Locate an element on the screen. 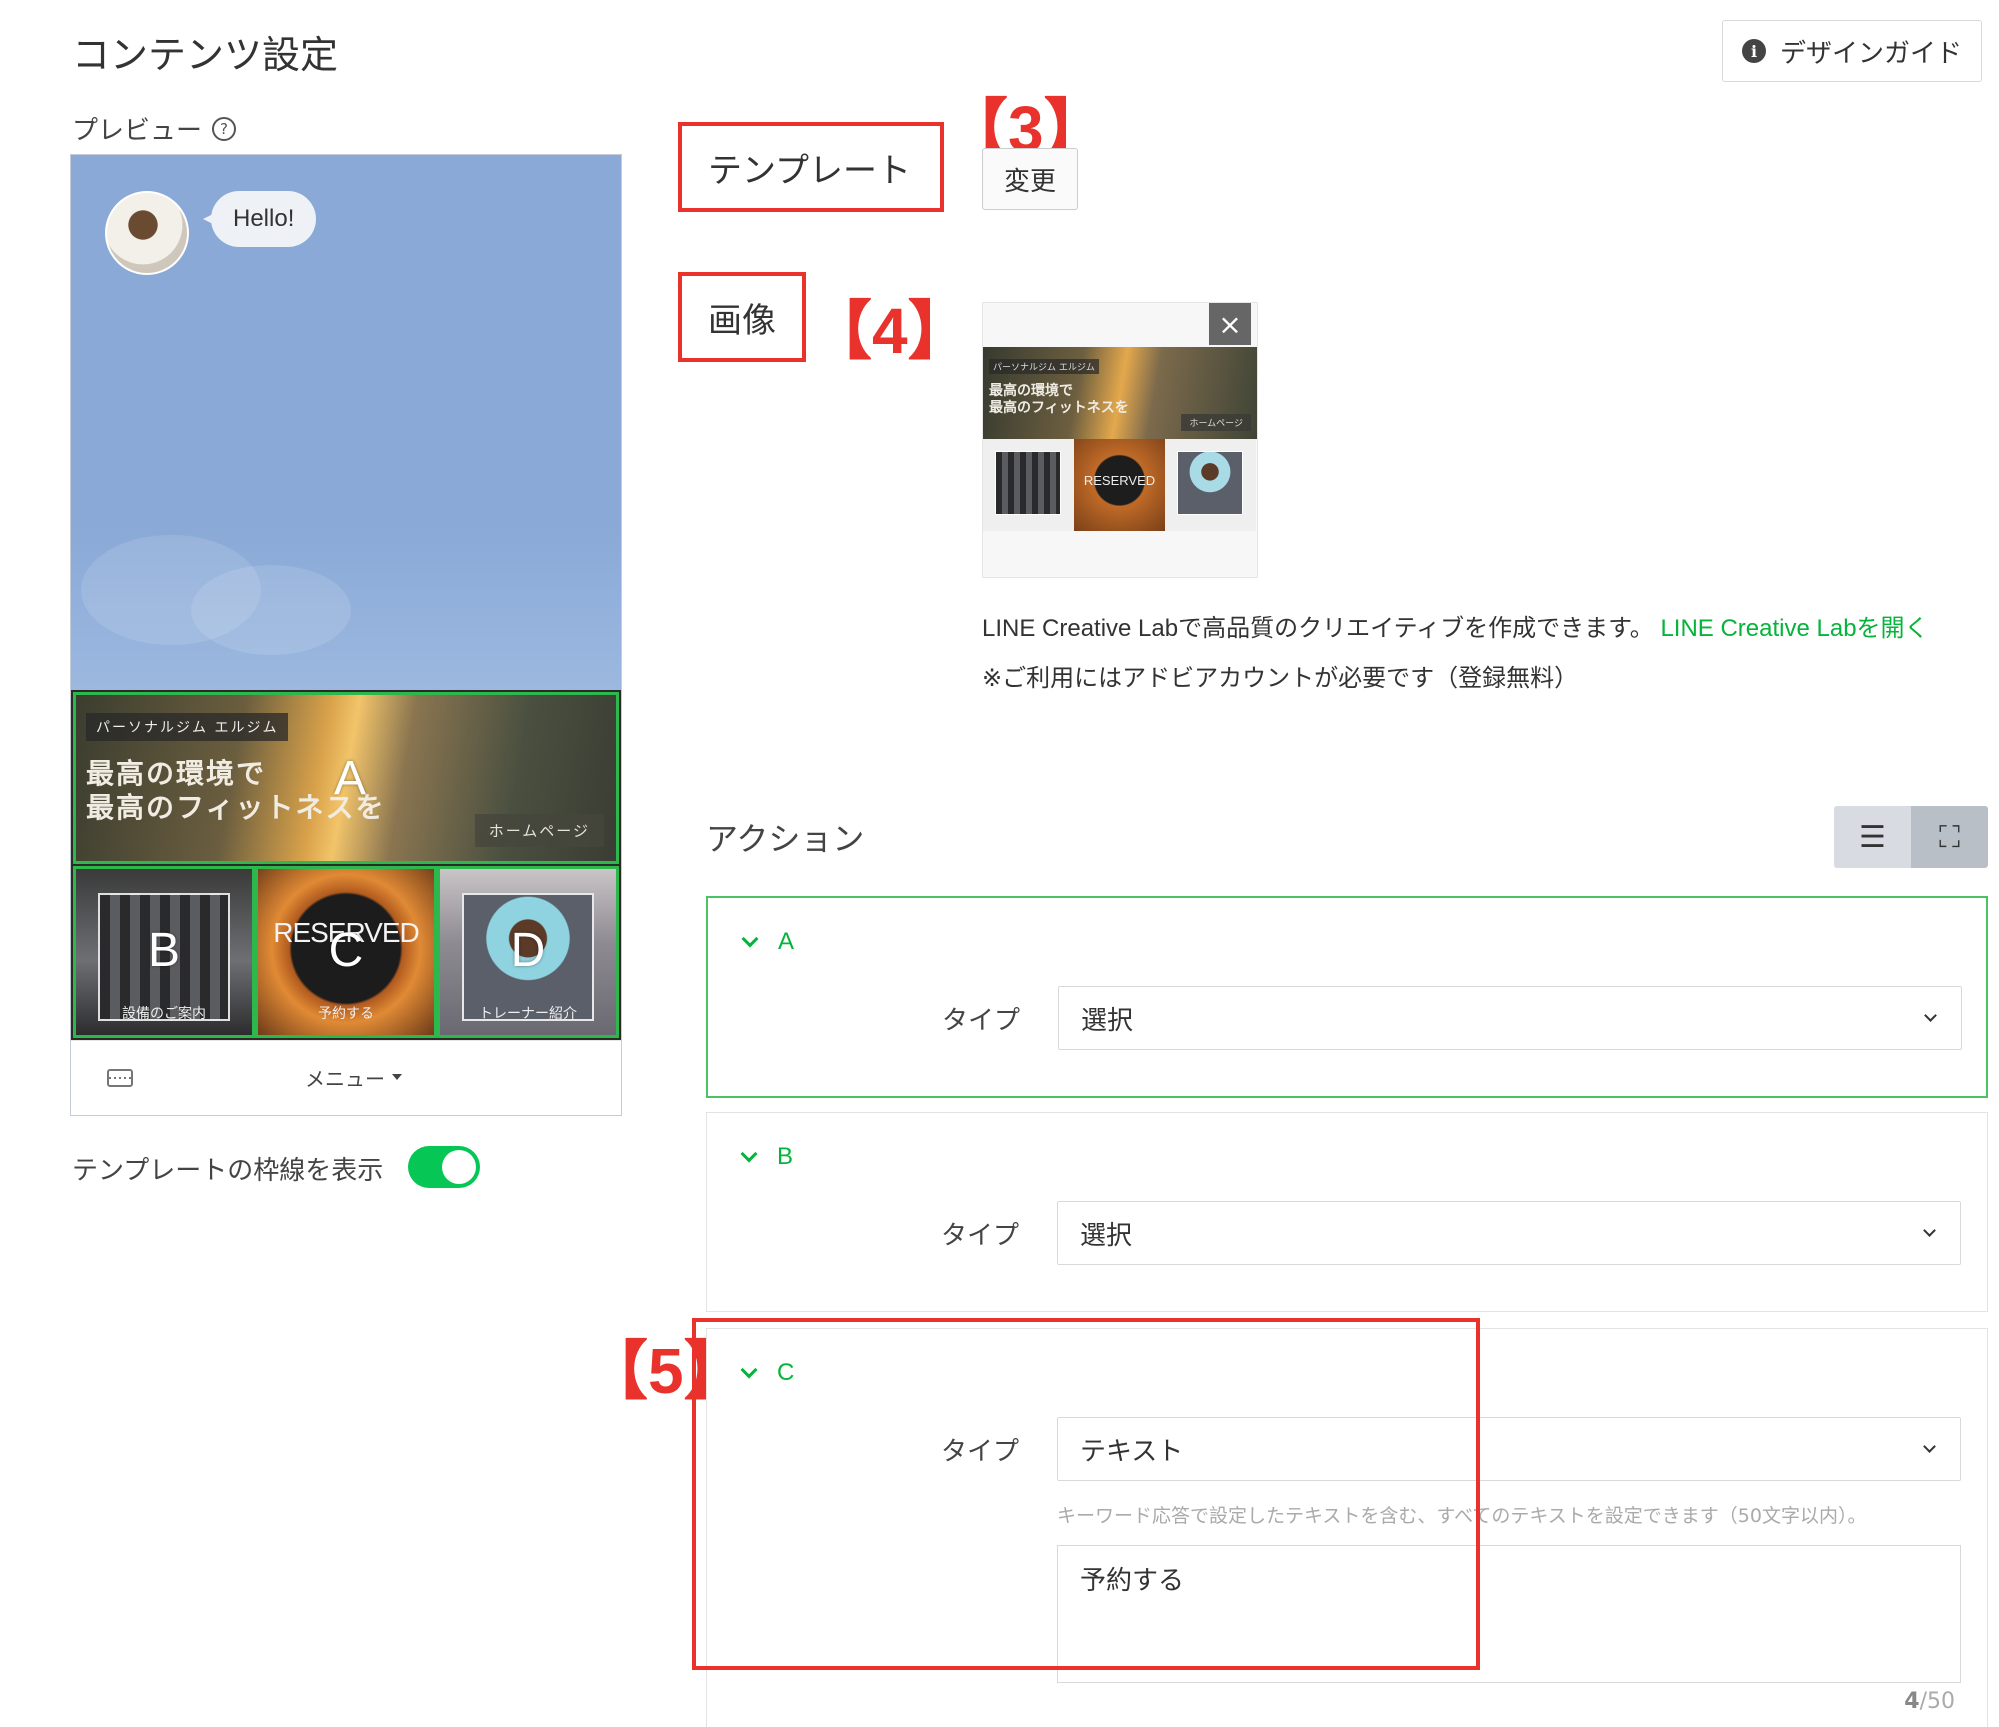 This screenshot has height=1727, width=1999. area-d-letter: D is located at coordinates (528, 950).